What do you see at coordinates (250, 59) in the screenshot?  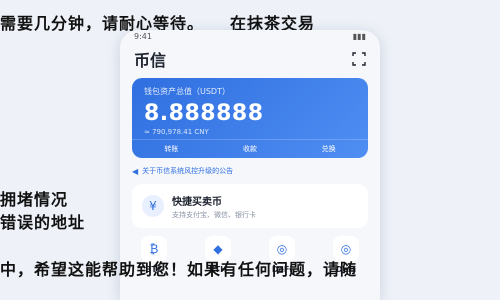 I see `app-header: 币信` at bounding box center [250, 59].